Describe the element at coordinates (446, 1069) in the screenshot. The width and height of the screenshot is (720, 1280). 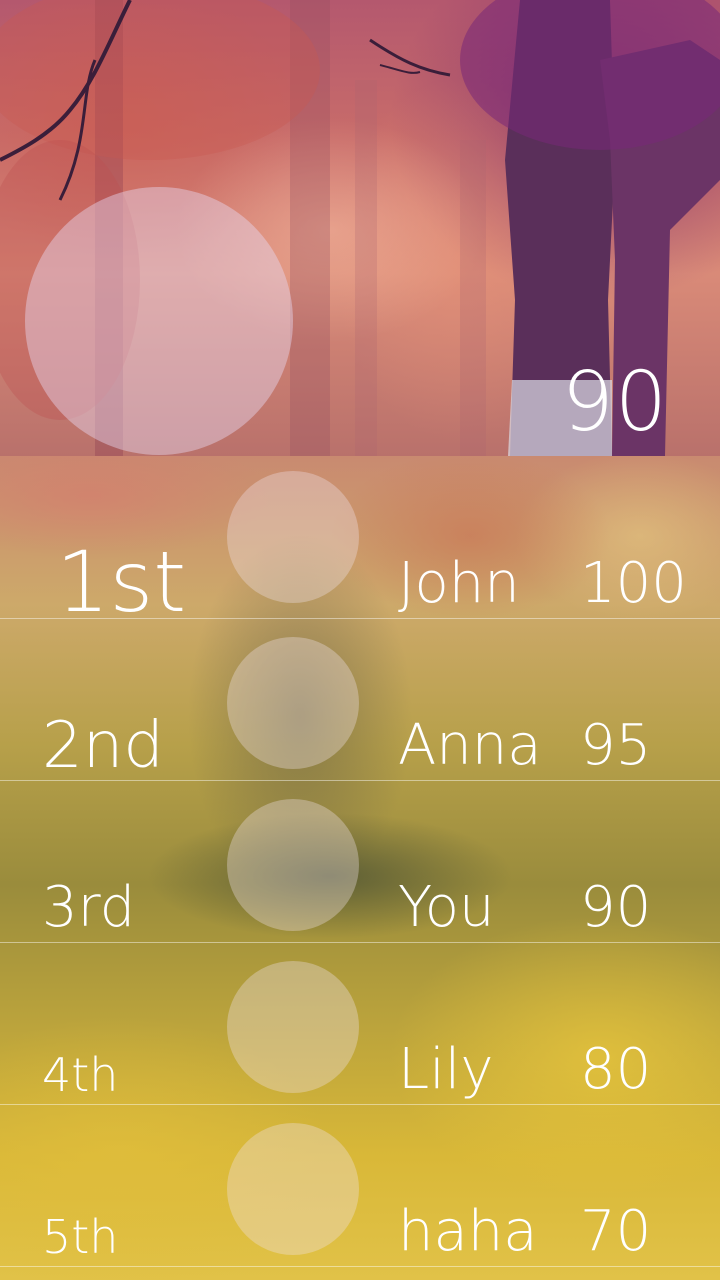
I see `player-name: Lily` at that location.